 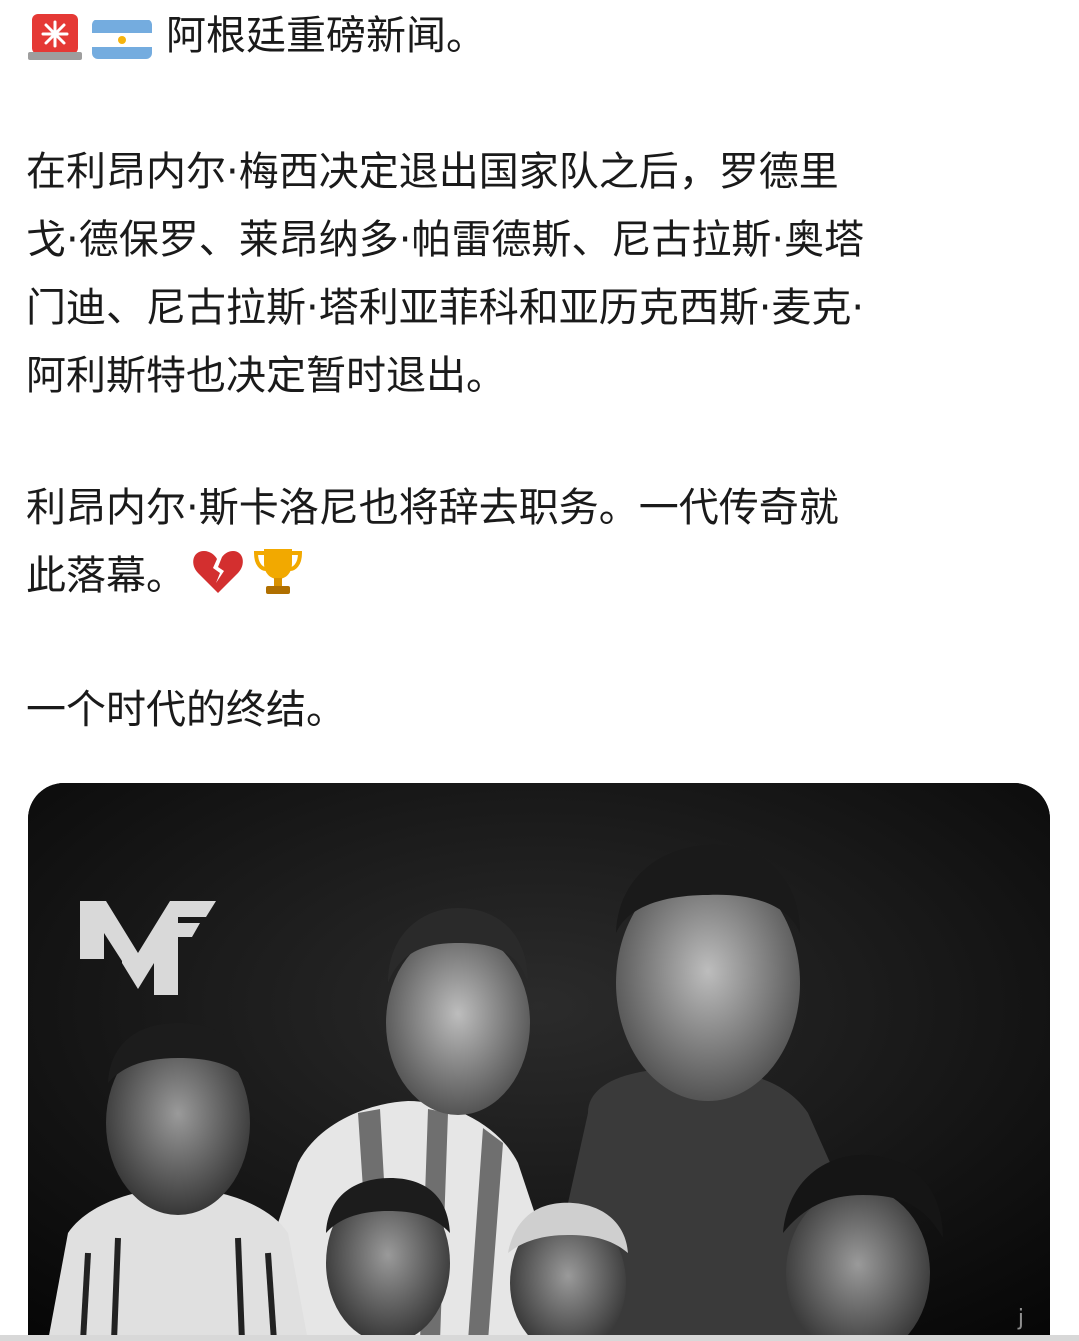 What do you see at coordinates (541, 710) in the screenshot?
I see `paragraph-3: 一个时代的终结。` at bounding box center [541, 710].